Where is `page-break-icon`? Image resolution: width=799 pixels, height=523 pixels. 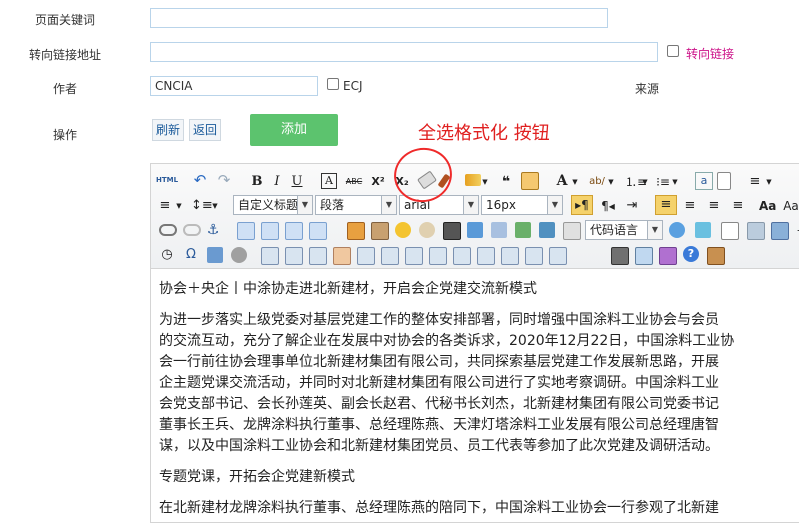
page-break-icon is located at coordinates (730, 231).